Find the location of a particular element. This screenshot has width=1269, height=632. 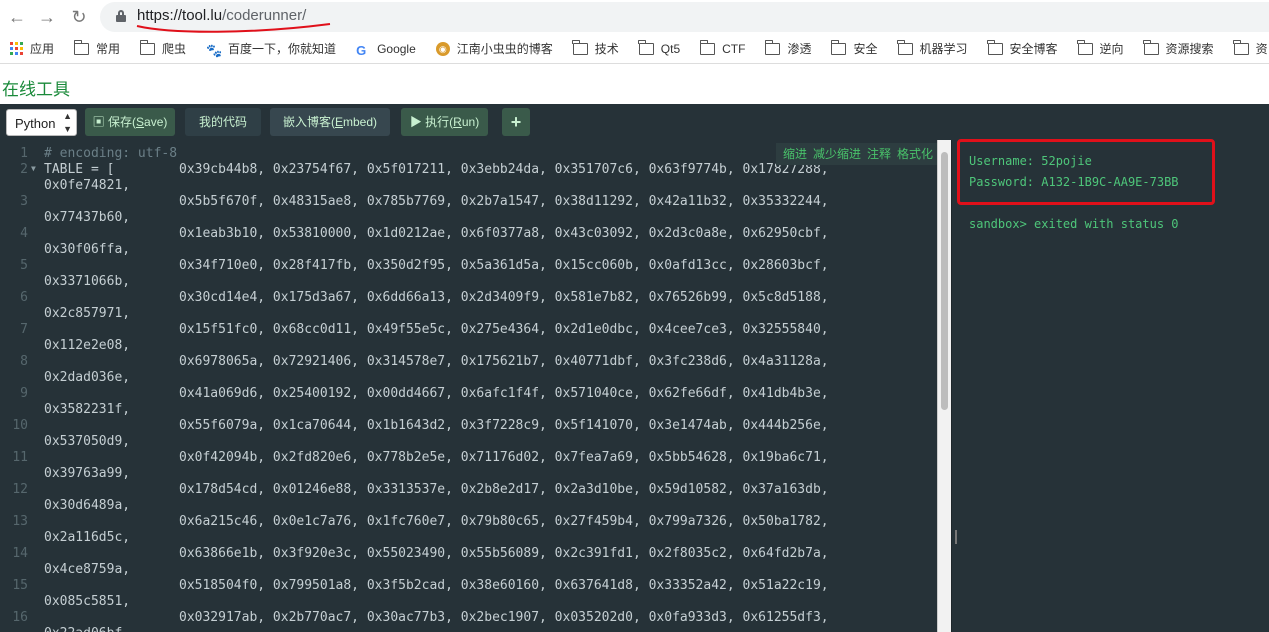

embed-button: 嵌入博客(Embed) is located at coordinates (330, 122).